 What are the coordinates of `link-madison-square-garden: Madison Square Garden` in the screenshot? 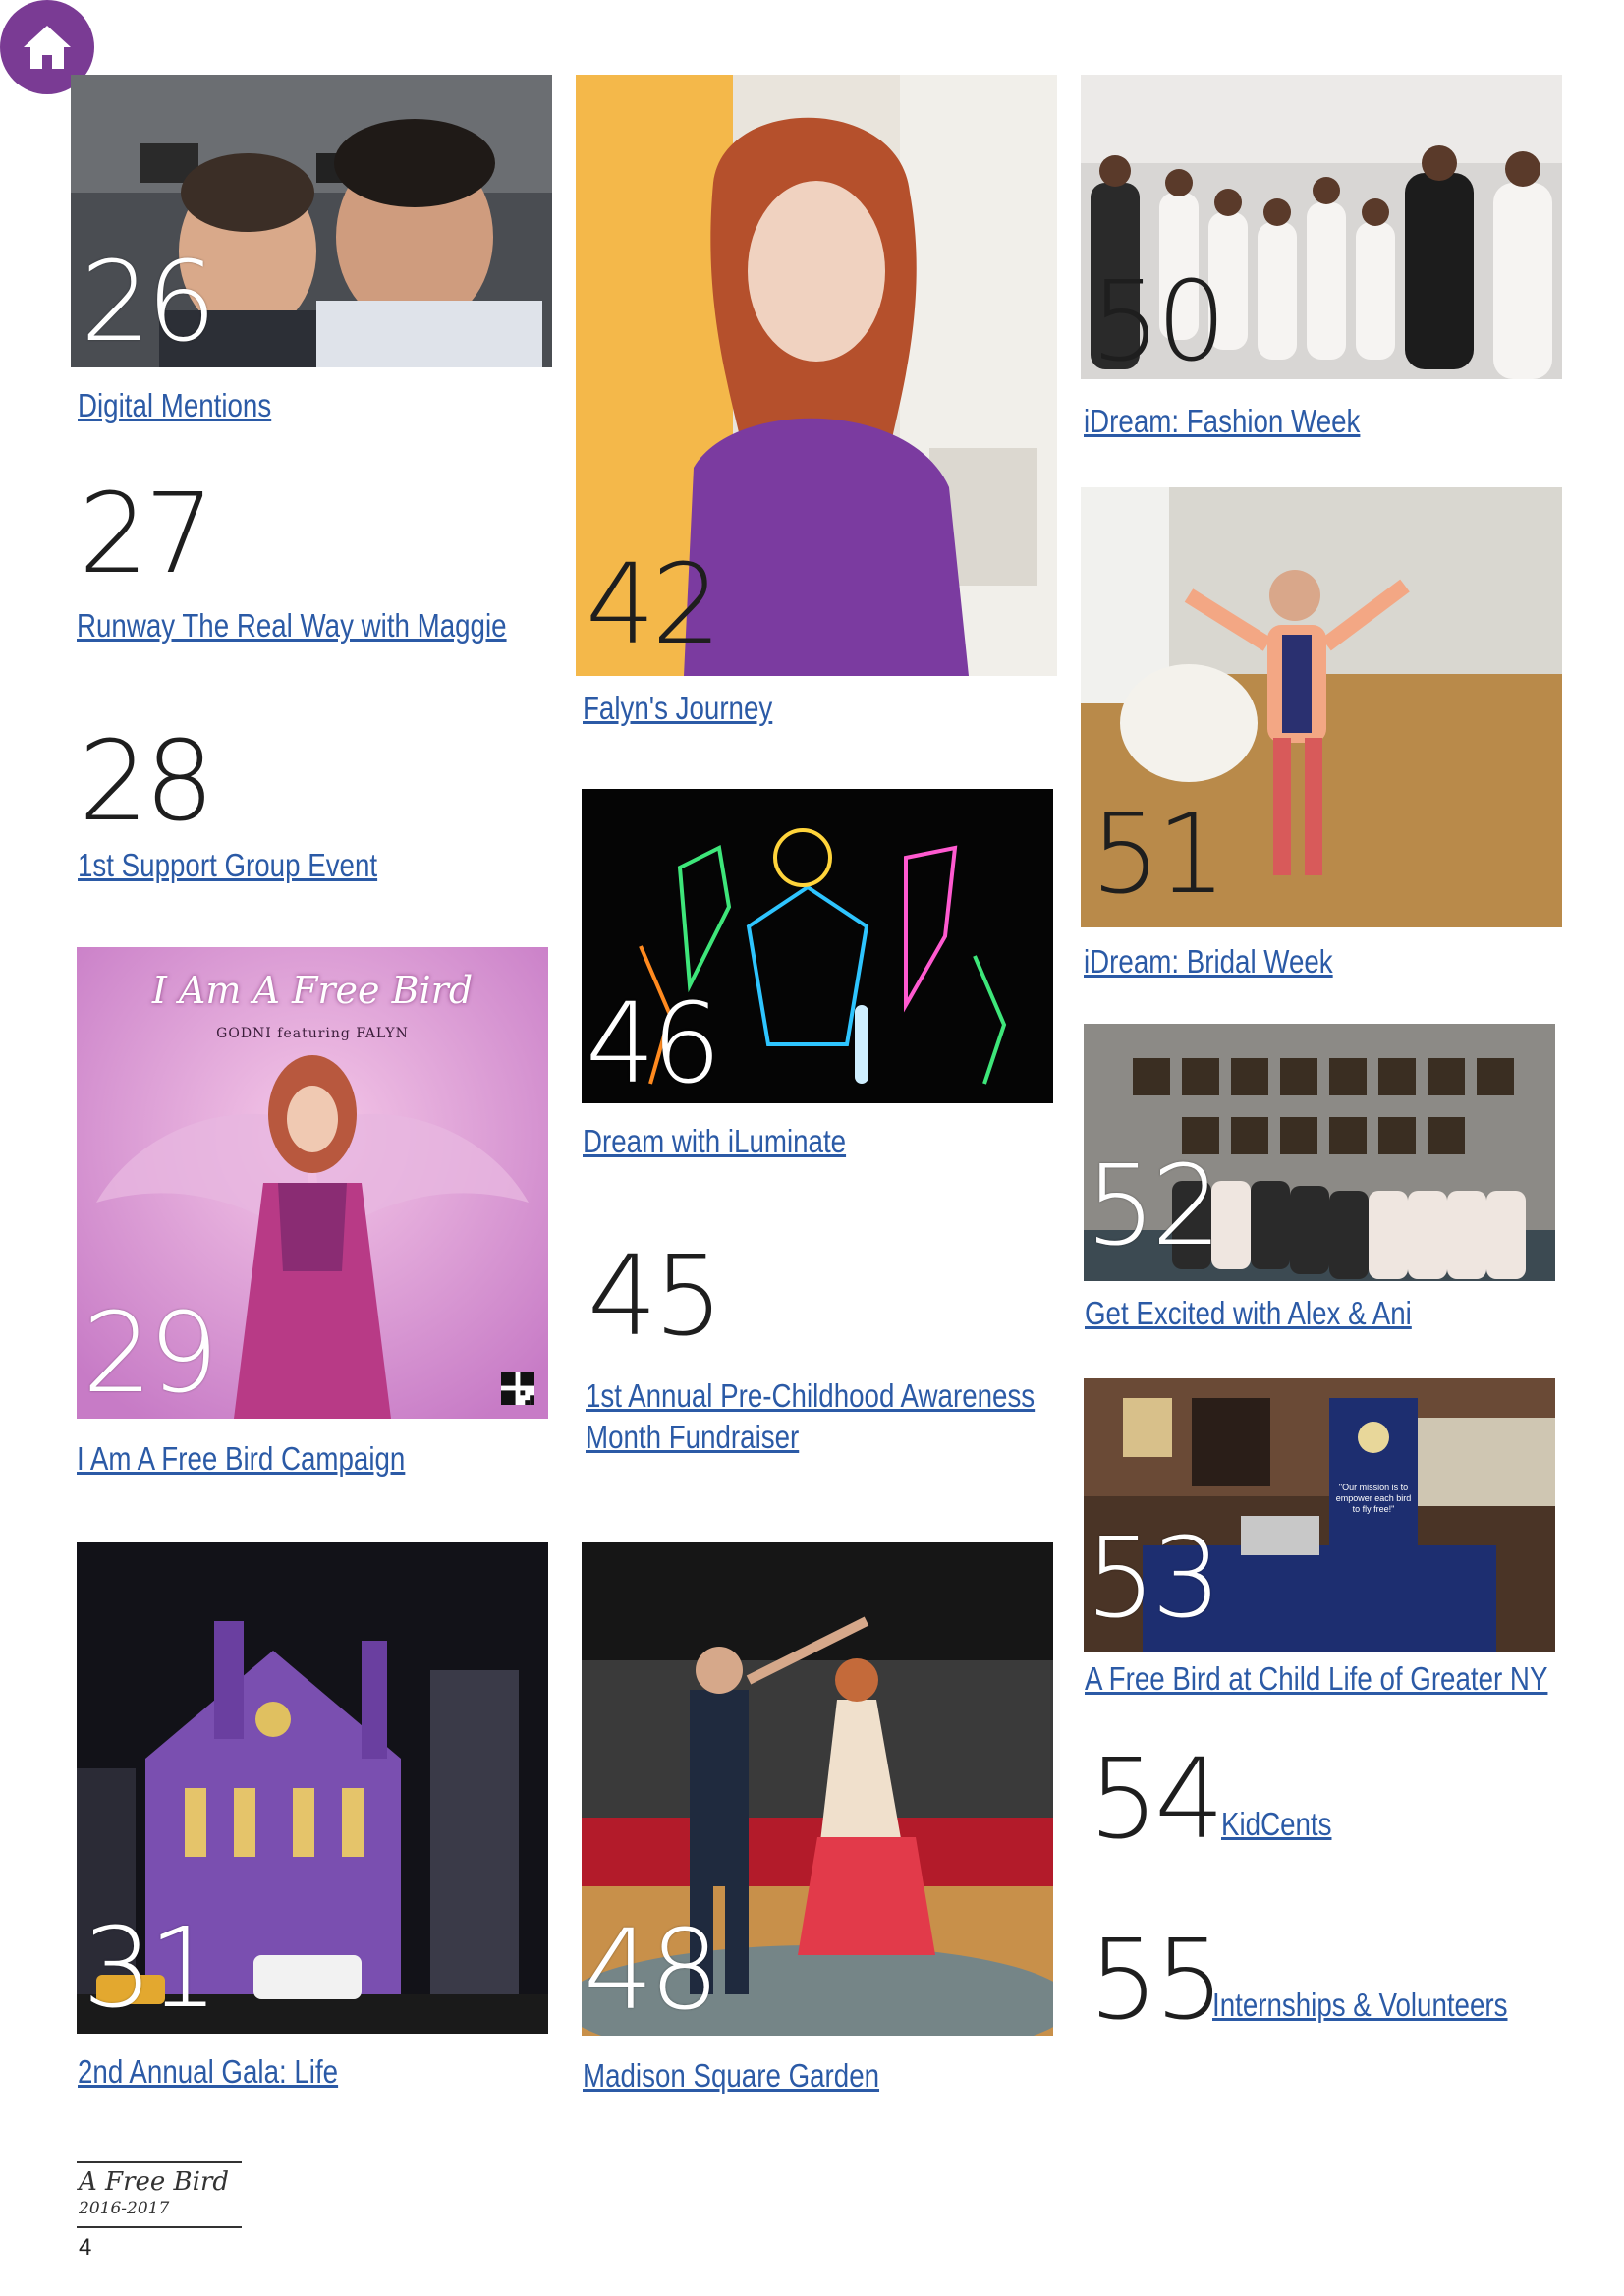 It's located at (731, 2076).